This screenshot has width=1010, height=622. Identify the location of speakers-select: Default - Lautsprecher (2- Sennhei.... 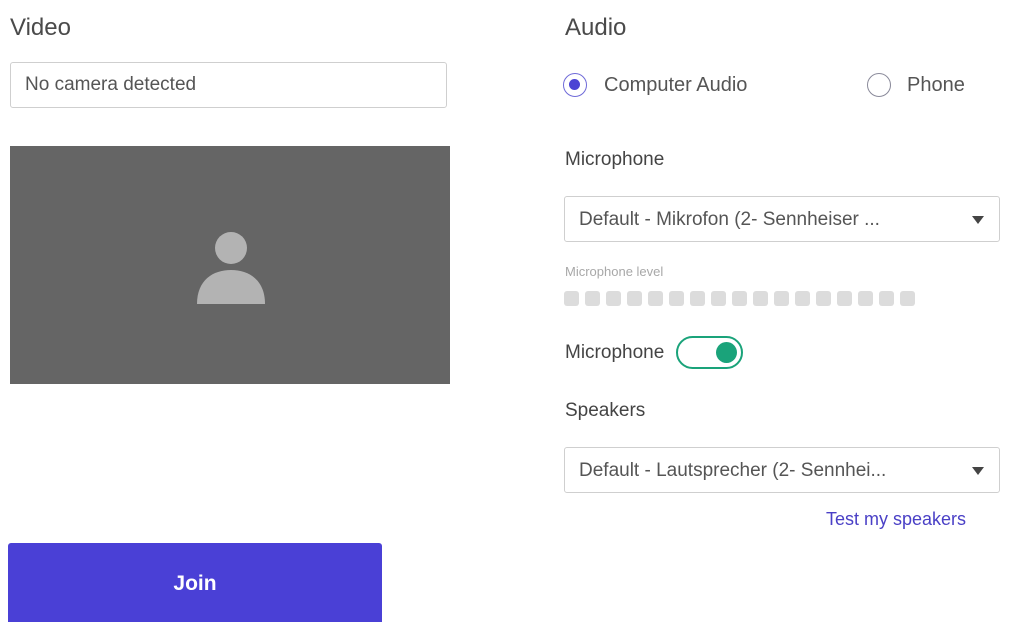
(782, 470).